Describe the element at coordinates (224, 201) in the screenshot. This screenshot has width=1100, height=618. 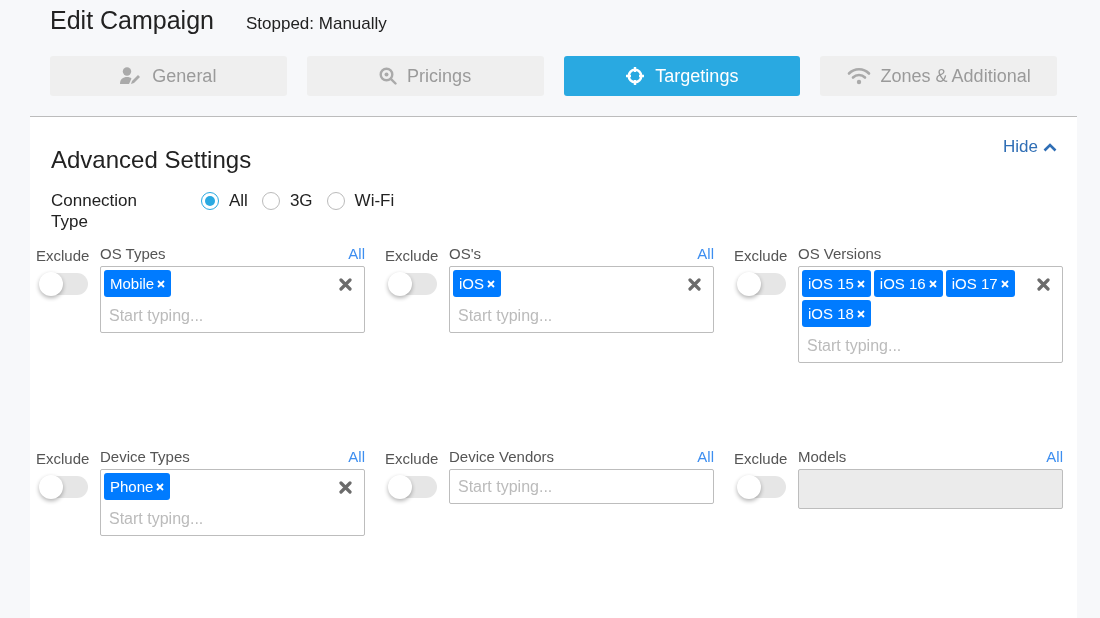
I see `radio-option: All` at that location.